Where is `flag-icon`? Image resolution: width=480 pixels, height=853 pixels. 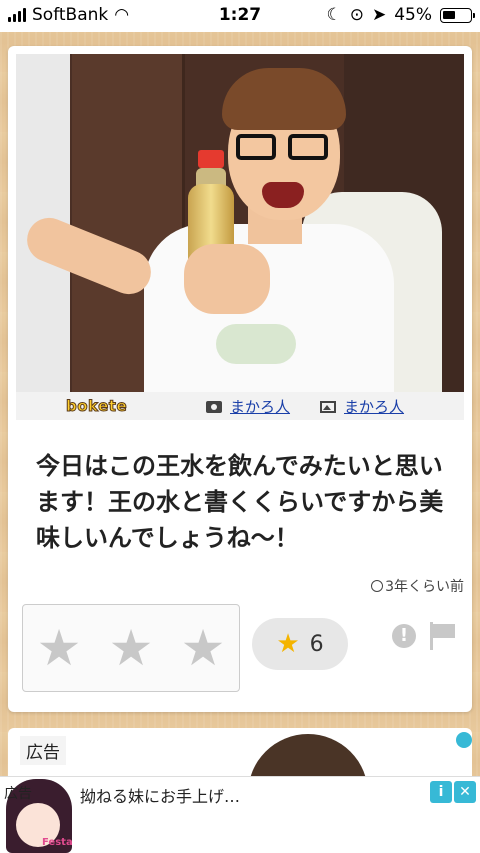
flag-icon is located at coordinates (442, 636).